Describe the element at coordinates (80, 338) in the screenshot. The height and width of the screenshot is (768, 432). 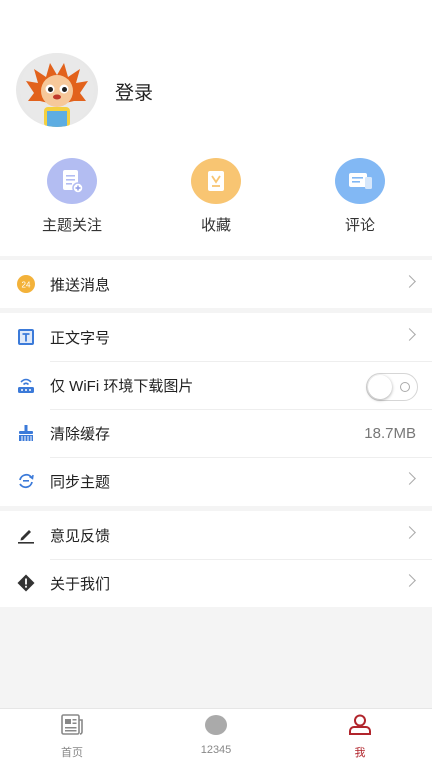
I see `menu-item-label: 正文字号` at that location.